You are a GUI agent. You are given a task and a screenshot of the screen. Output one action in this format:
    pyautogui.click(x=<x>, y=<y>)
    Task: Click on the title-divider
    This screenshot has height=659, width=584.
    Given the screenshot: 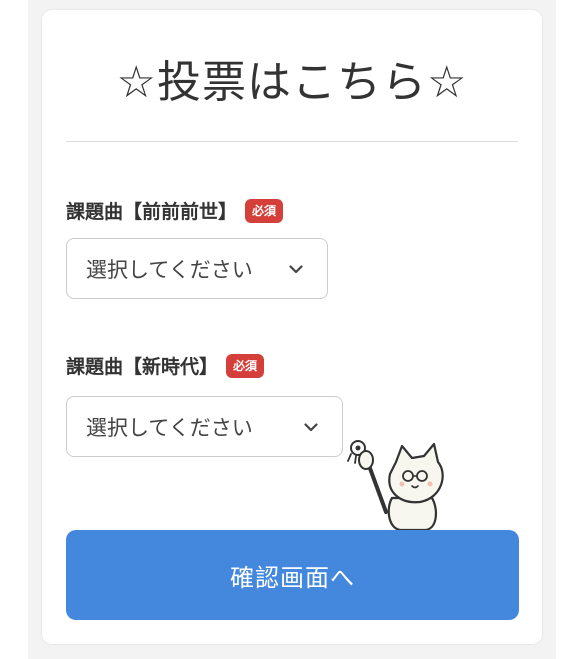 What is the action you would take?
    pyautogui.click(x=292, y=141)
    